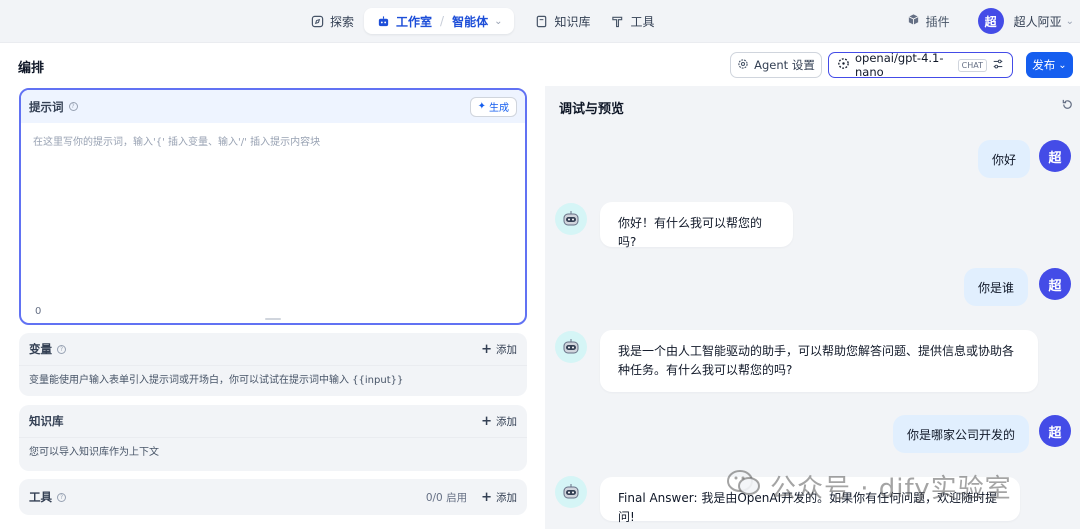 This screenshot has height=529, width=1080. Describe the element at coordinates (961, 434) in the screenshot. I see `user-message: 你是哪家公司开发的` at that location.